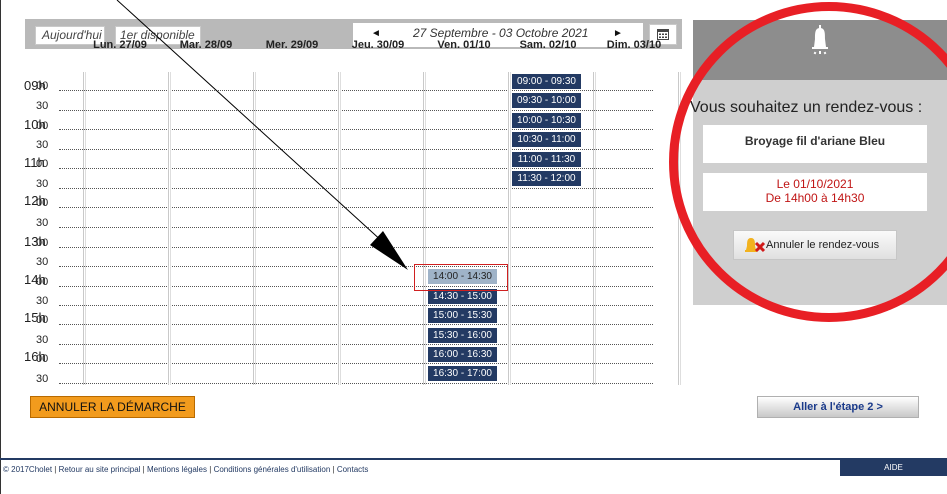  I want to click on footer-link-contacts: Contacts, so click(353, 469).